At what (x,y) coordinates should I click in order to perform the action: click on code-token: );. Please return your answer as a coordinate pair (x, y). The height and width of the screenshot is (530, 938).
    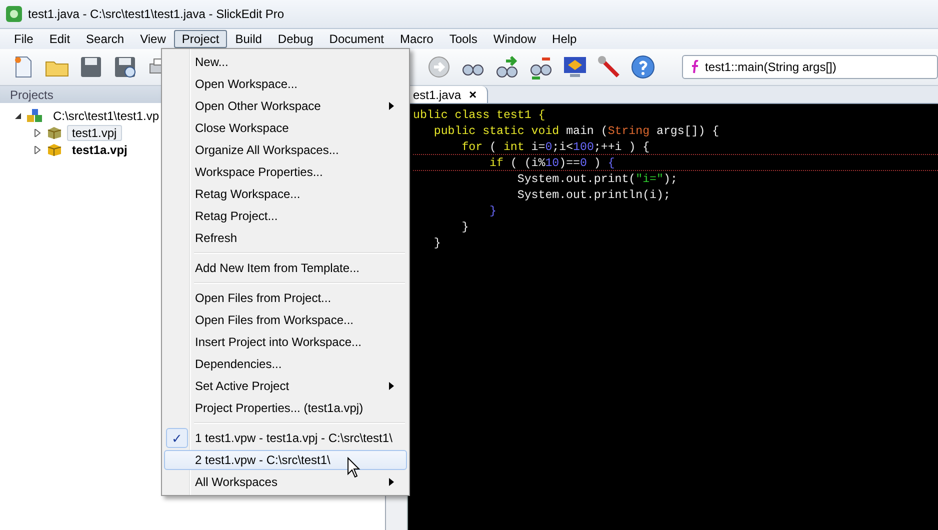
    Looking at the image, I should click on (670, 179).